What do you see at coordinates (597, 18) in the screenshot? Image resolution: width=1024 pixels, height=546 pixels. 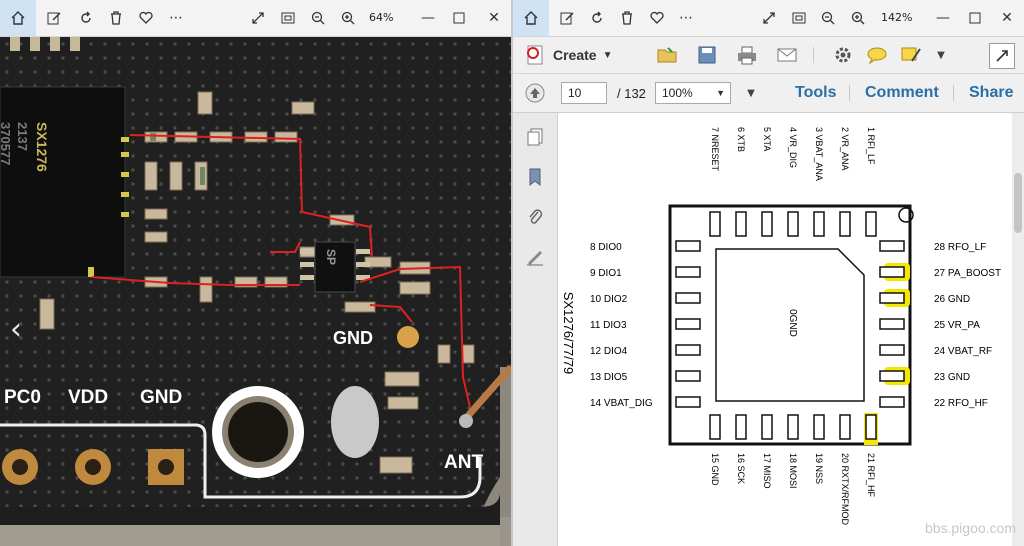 I see `rotate-button-right` at bounding box center [597, 18].